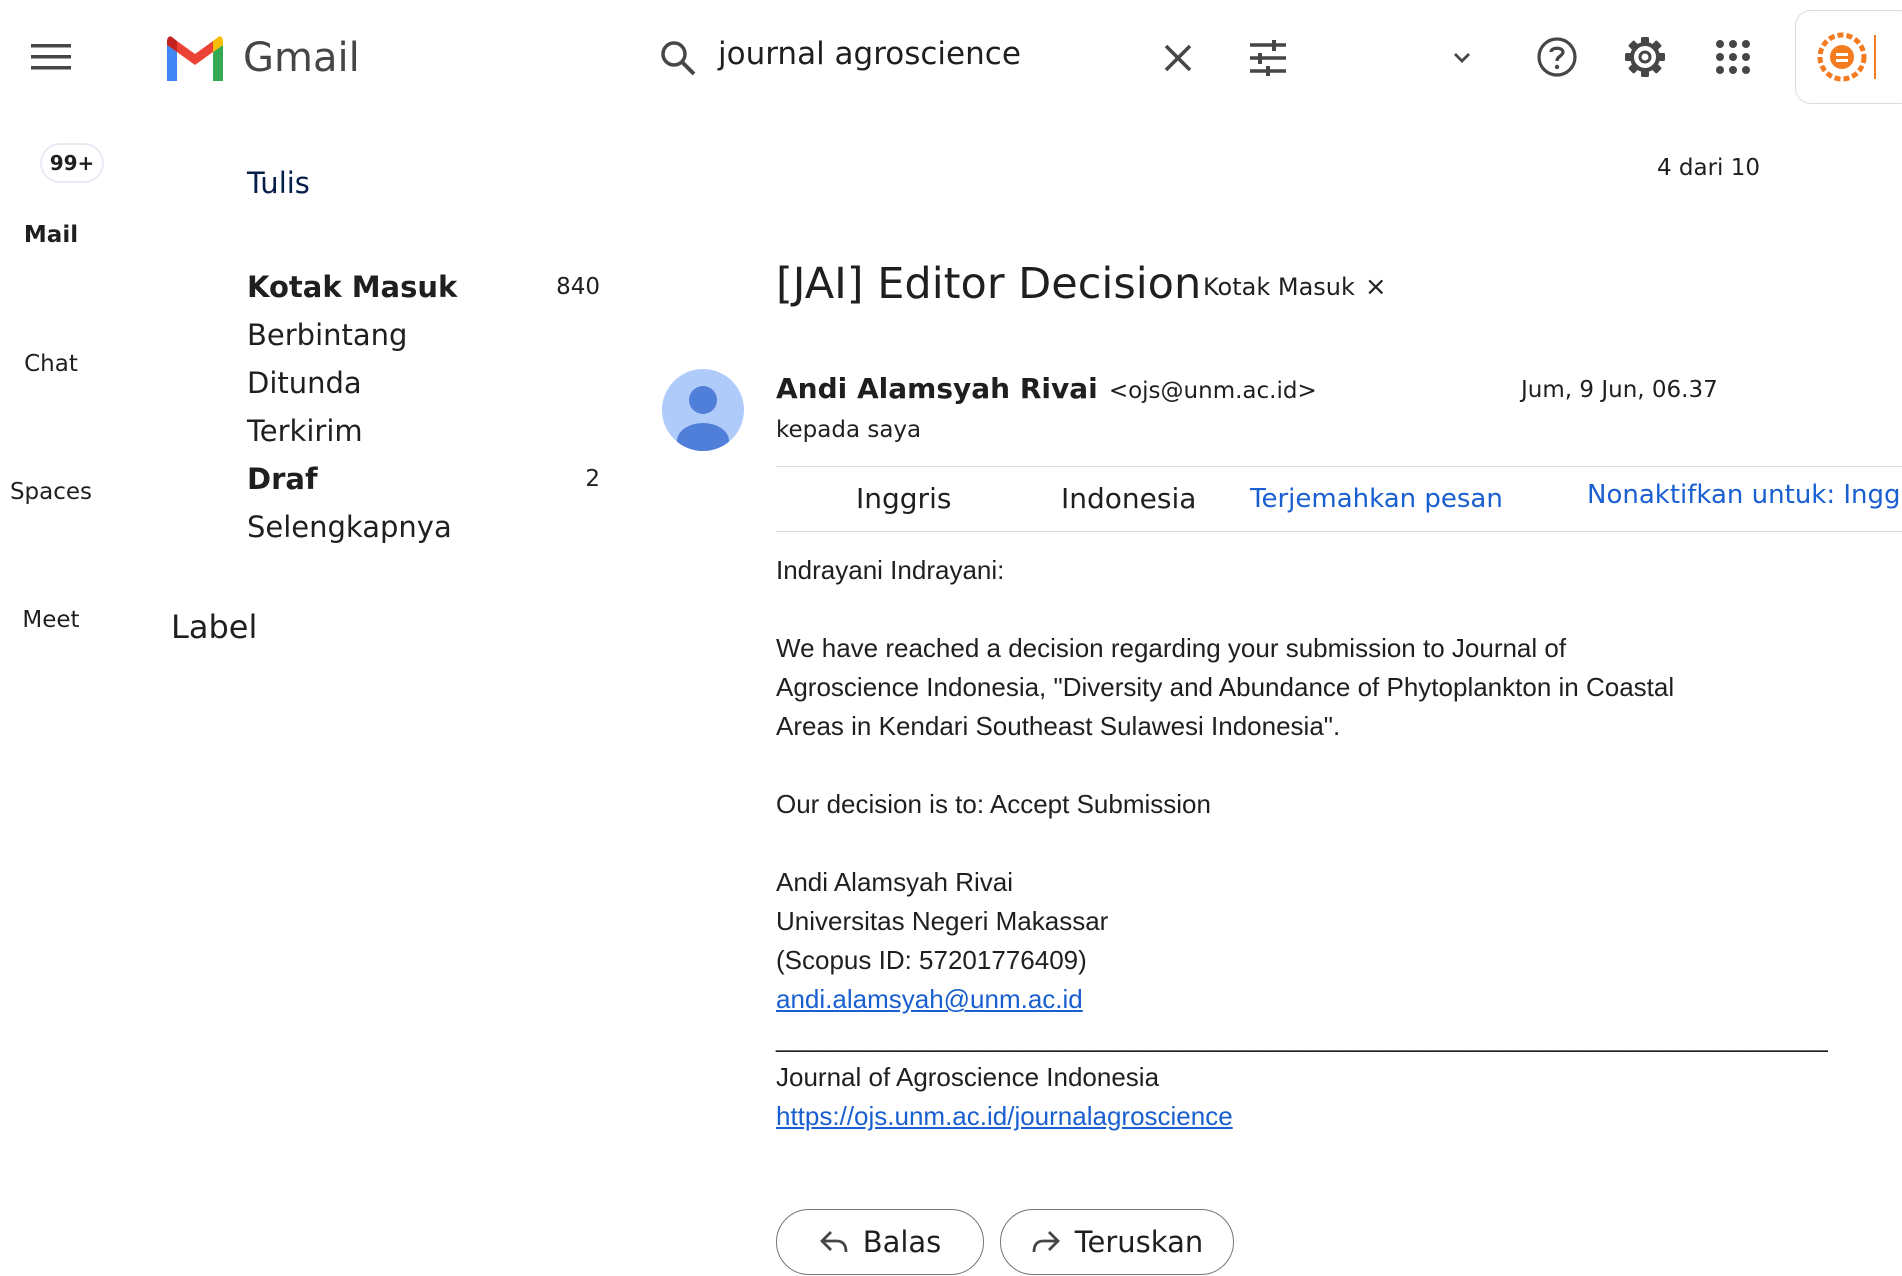 The height and width of the screenshot is (1276, 1902). I want to click on reply-icon, so click(833, 1242).